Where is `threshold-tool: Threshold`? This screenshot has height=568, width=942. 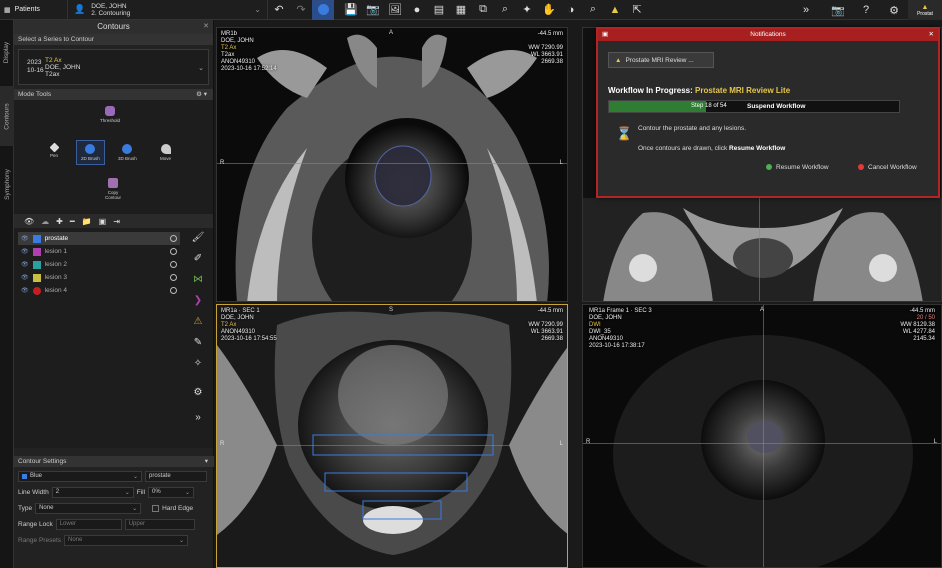 threshold-tool: Threshold is located at coordinates (110, 114).